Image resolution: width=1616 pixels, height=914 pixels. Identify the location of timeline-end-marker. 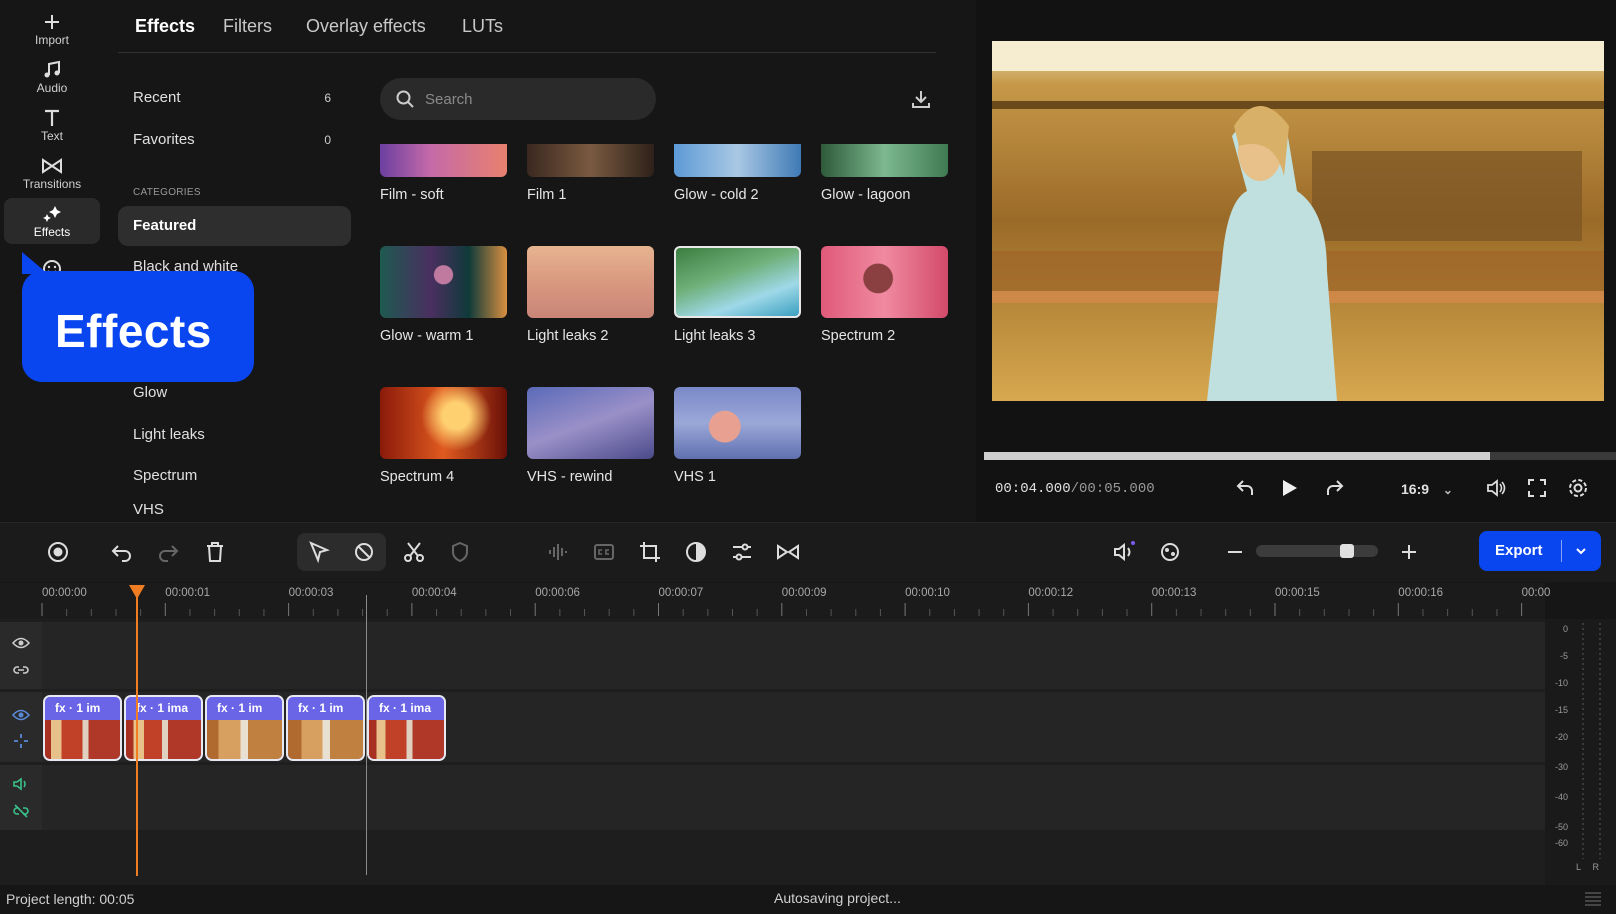
(366, 735).